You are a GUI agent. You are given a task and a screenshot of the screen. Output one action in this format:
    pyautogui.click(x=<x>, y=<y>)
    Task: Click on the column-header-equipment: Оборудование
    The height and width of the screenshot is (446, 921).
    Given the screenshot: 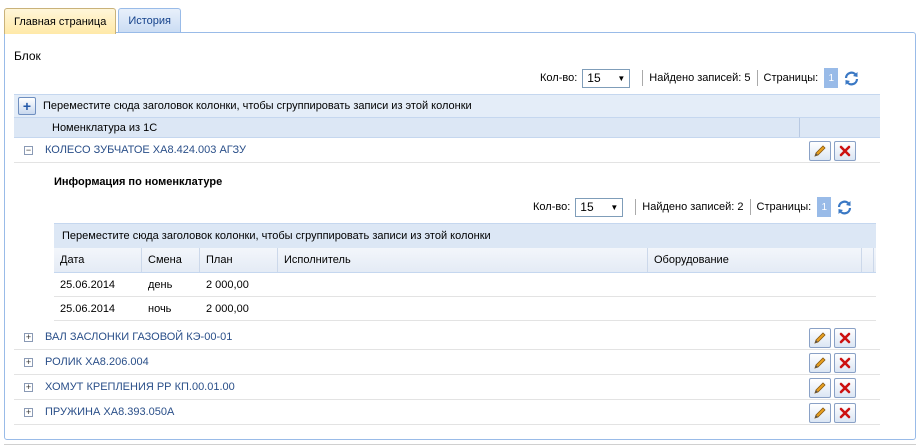 What is the action you would take?
    pyautogui.click(x=755, y=260)
    